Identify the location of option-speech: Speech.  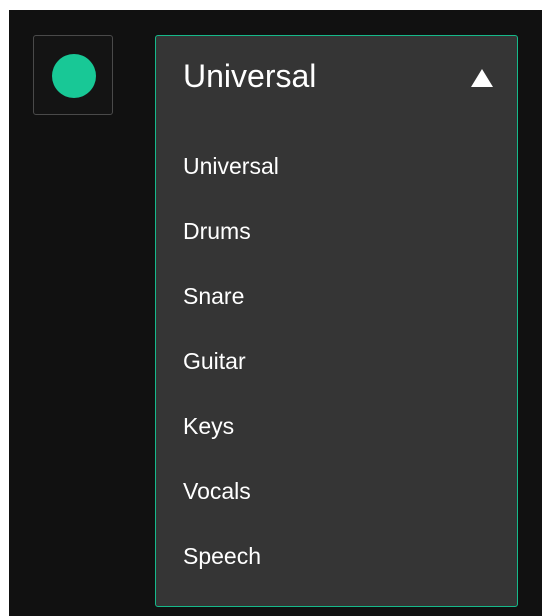
(336, 556).